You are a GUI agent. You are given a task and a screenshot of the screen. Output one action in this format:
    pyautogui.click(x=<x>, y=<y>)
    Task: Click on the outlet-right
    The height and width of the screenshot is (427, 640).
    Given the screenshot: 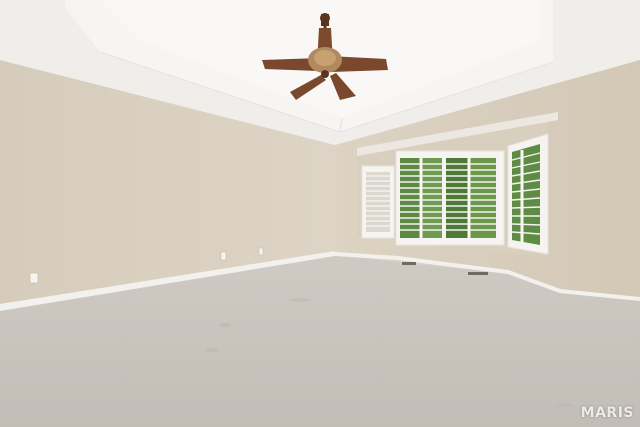 What is the action you would take?
    pyautogui.click(x=261, y=251)
    